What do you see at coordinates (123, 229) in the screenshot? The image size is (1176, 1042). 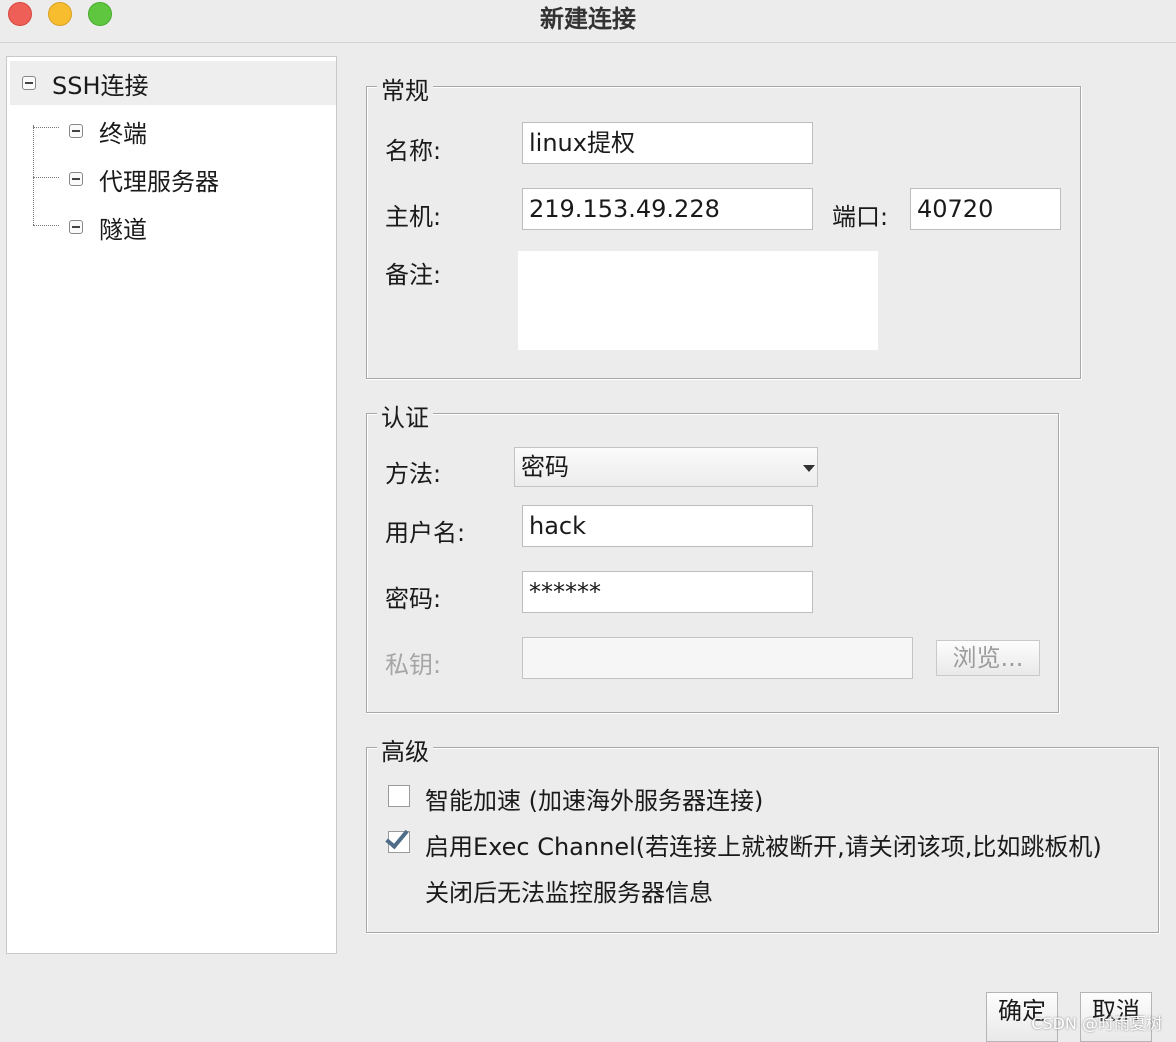 I see `tree-item-label: 隧道` at bounding box center [123, 229].